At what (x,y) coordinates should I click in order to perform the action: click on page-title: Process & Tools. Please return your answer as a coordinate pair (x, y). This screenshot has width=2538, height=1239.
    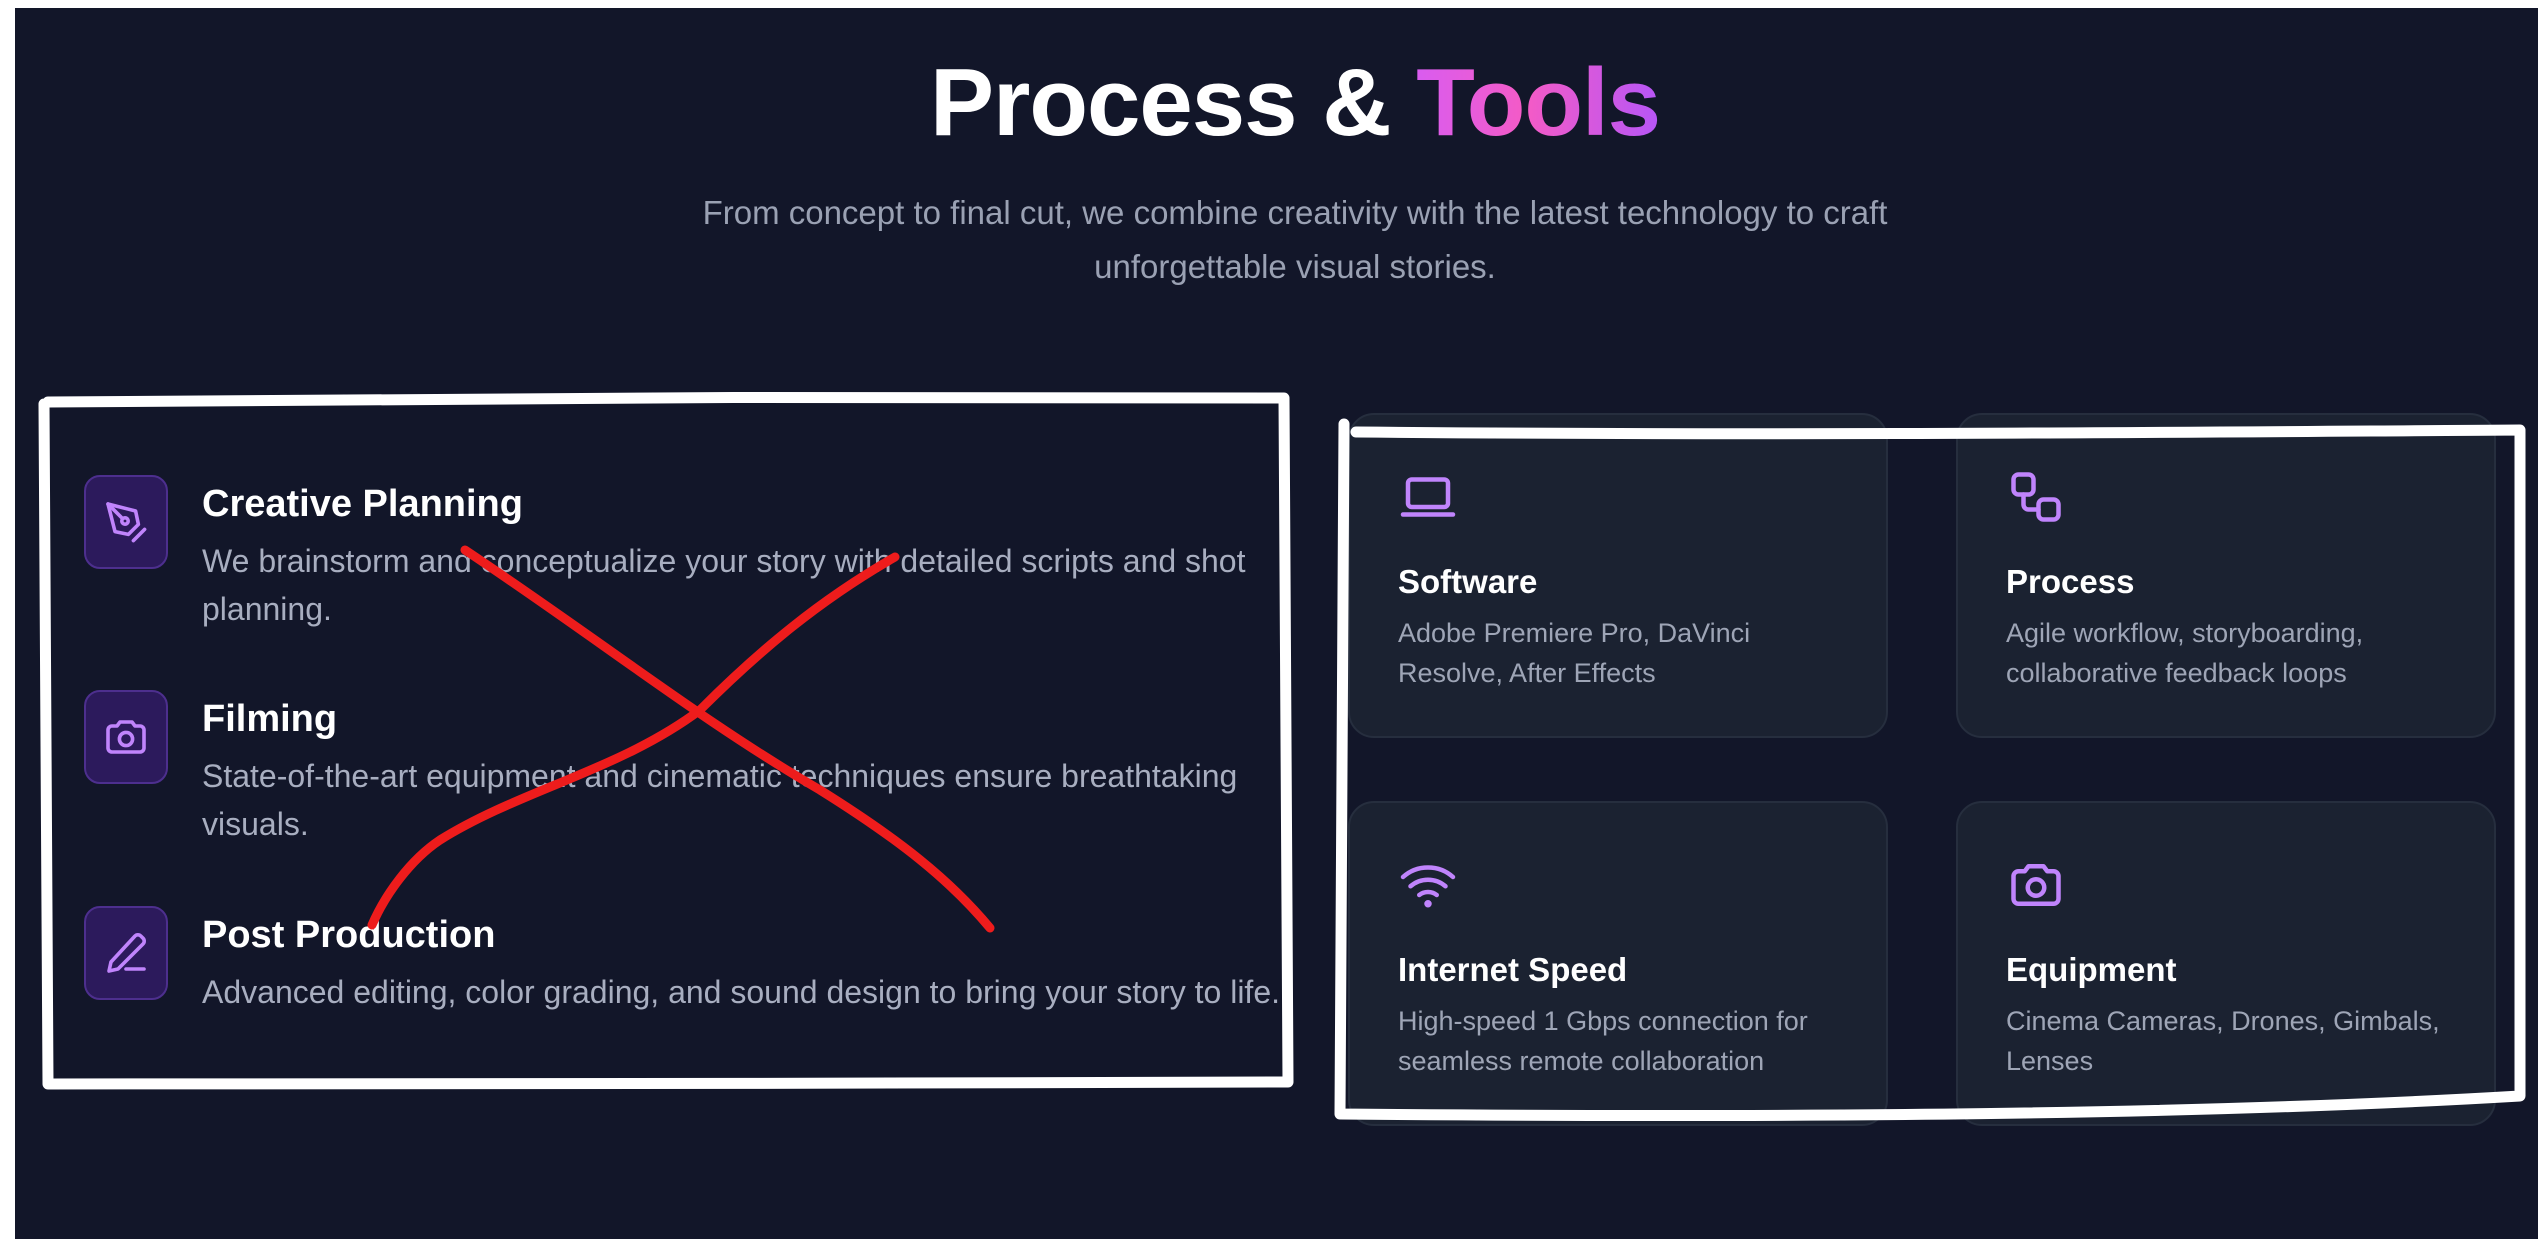
    Looking at the image, I should click on (1276, 103).